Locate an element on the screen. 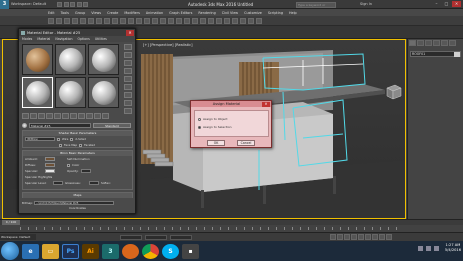  pick-material-from-object-icon is located at coordinates (24, 125).